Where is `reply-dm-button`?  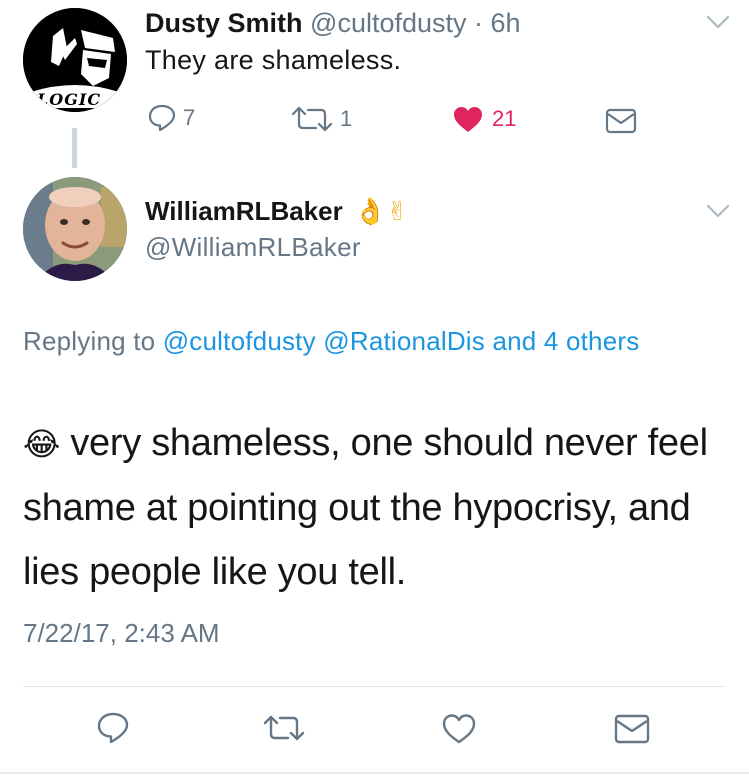 reply-dm-button is located at coordinates (632, 729).